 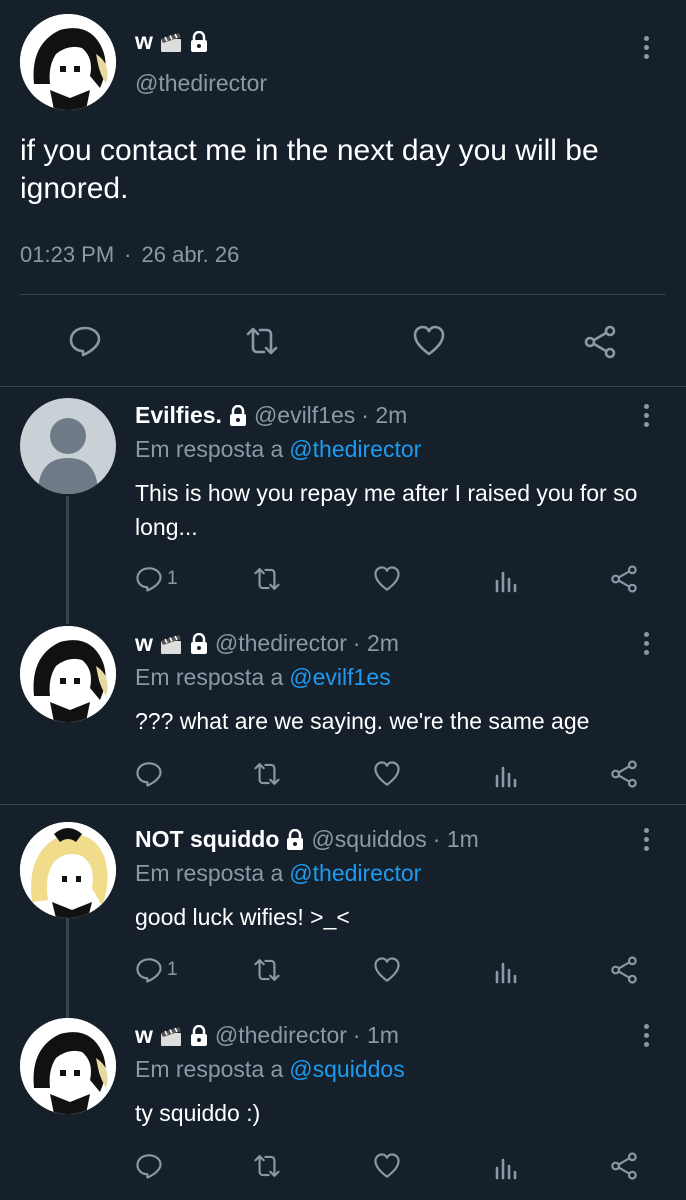 What do you see at coordinates (304, 415) in the screenshot?
I see `handle: @evilf1es` at bounding box center [304, 415].